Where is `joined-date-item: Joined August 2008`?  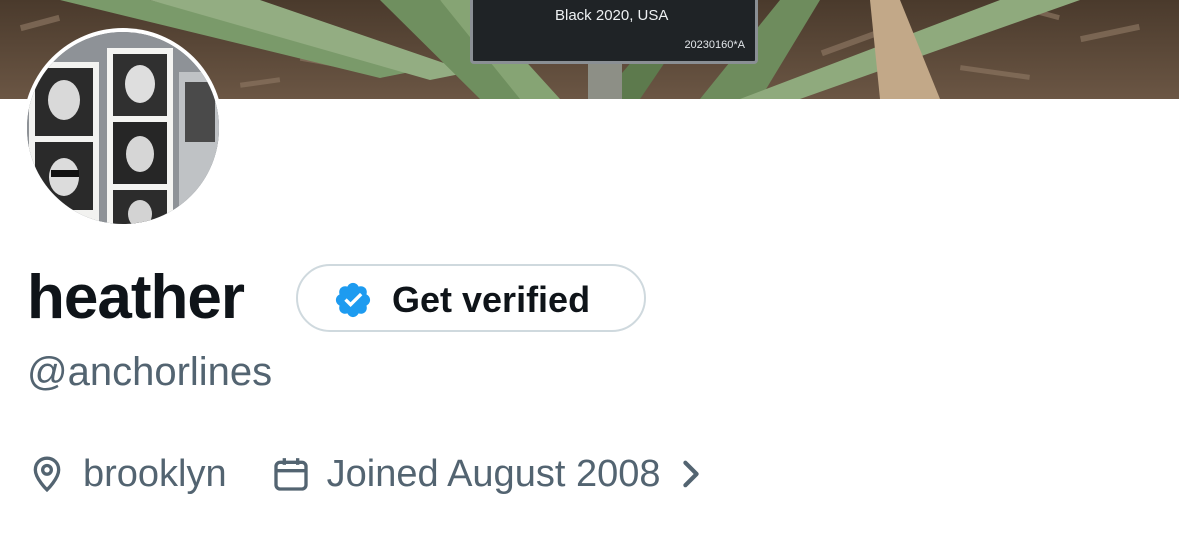 joined-date-item: Joined August 2008 is located at coordinates (488, 474).